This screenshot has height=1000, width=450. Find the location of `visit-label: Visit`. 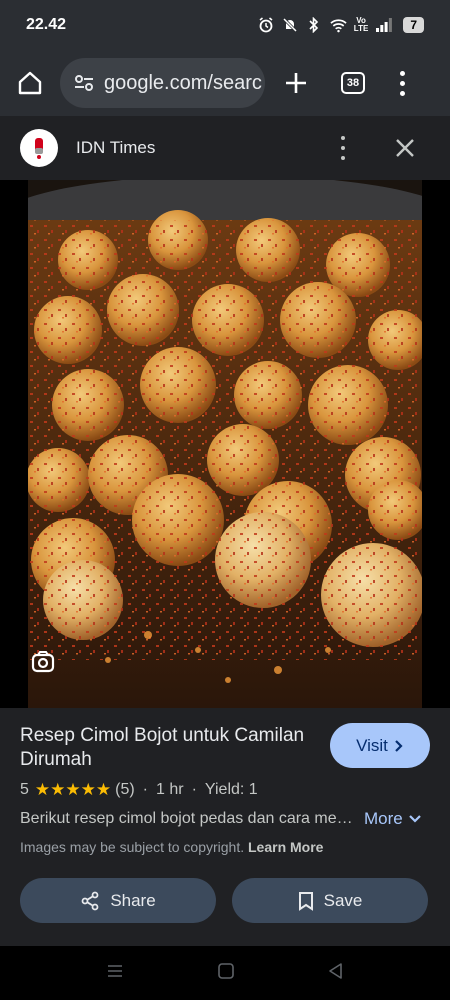

visit-label: Visit is located at coordinates (372, 745).